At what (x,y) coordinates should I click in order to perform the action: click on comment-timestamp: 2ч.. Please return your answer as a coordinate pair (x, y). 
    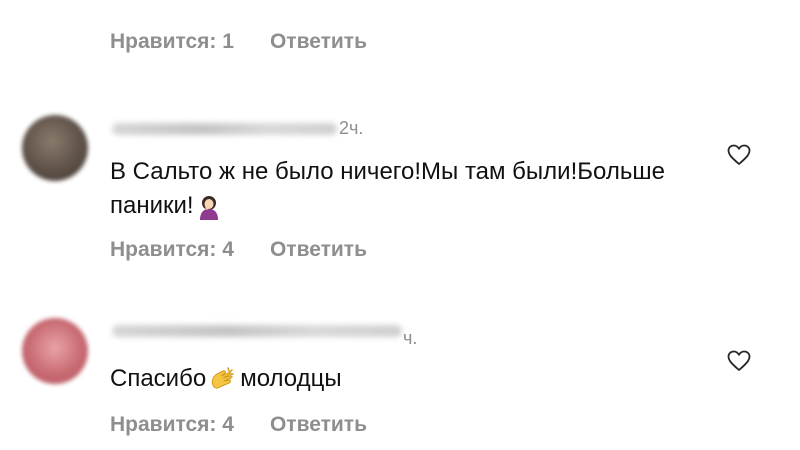
    Looking at the image, I should click on (351, 128).